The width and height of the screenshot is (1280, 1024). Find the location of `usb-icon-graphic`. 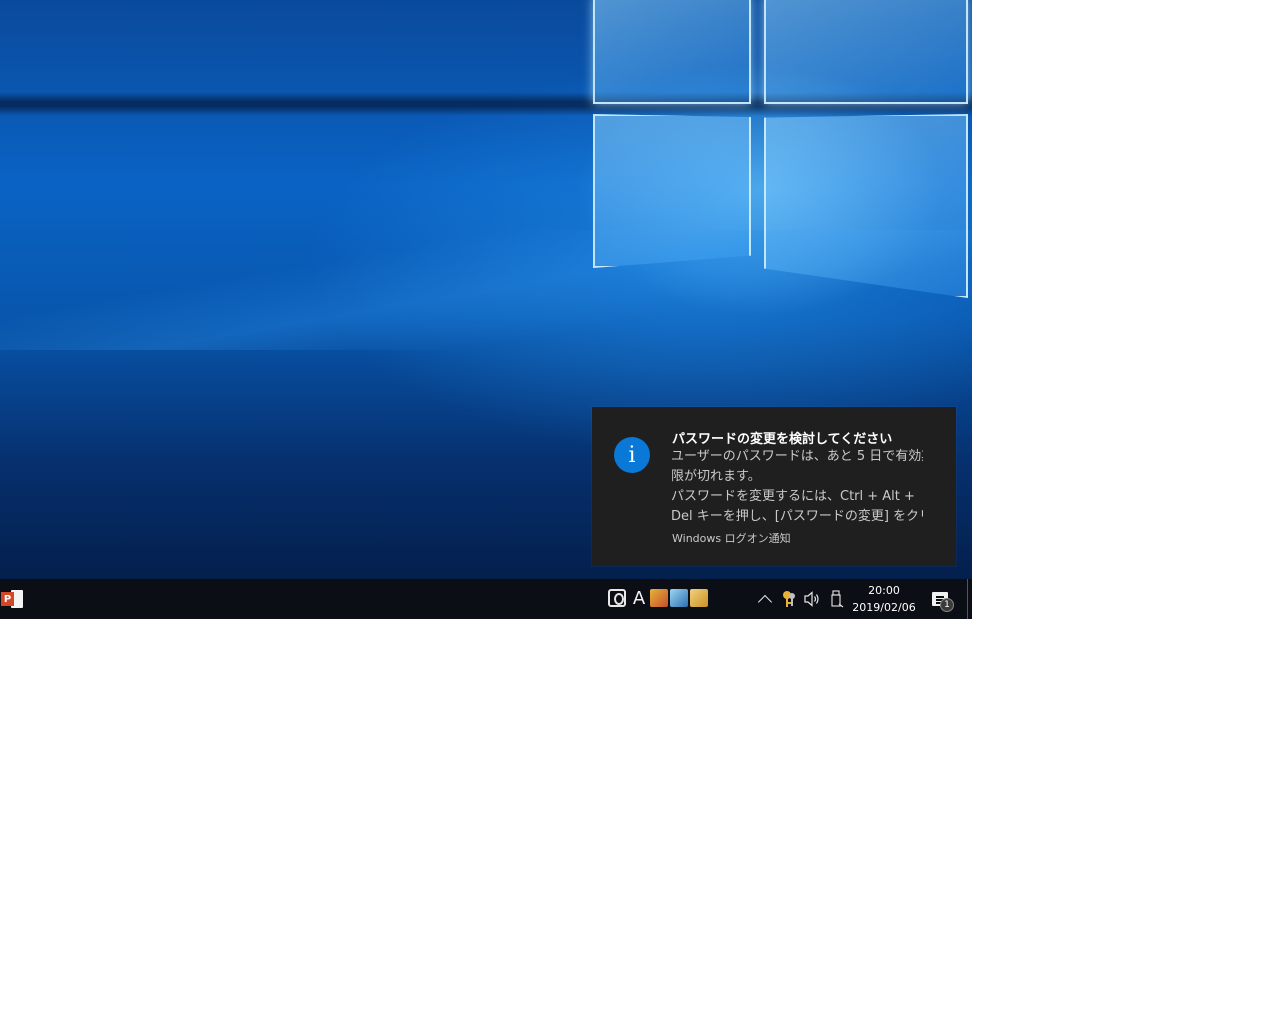

usb-icon-graphic is located at coordinates (837, 599).